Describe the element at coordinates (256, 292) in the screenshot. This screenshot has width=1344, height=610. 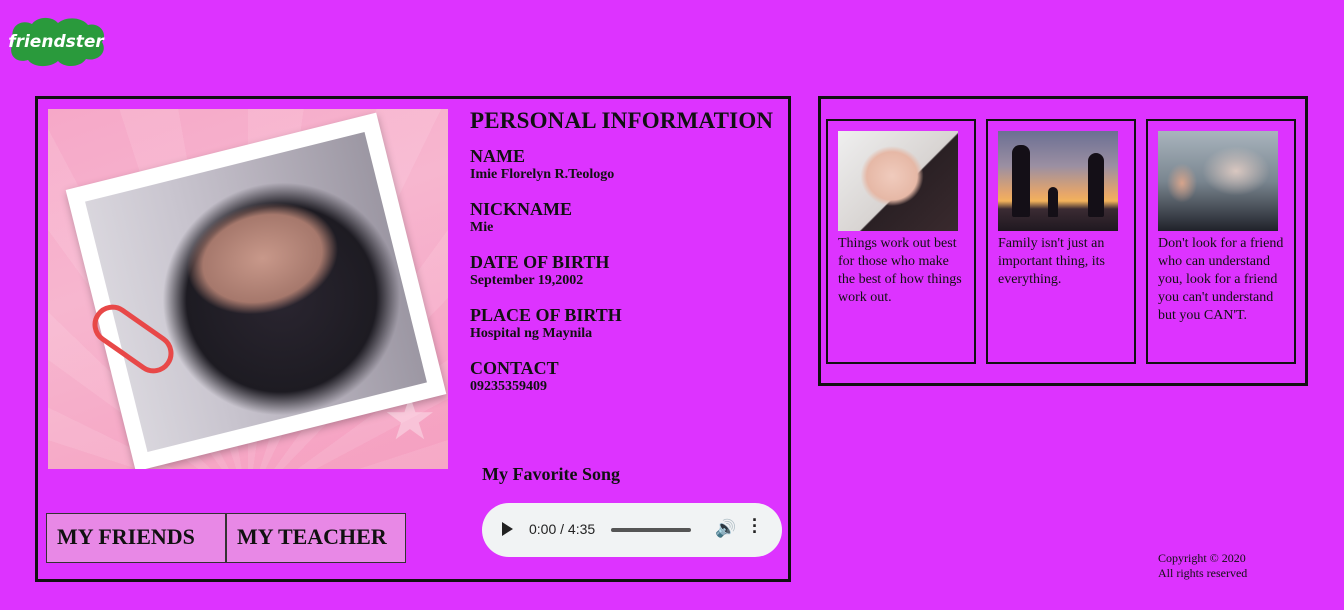
I see `profile-picture` at that location.